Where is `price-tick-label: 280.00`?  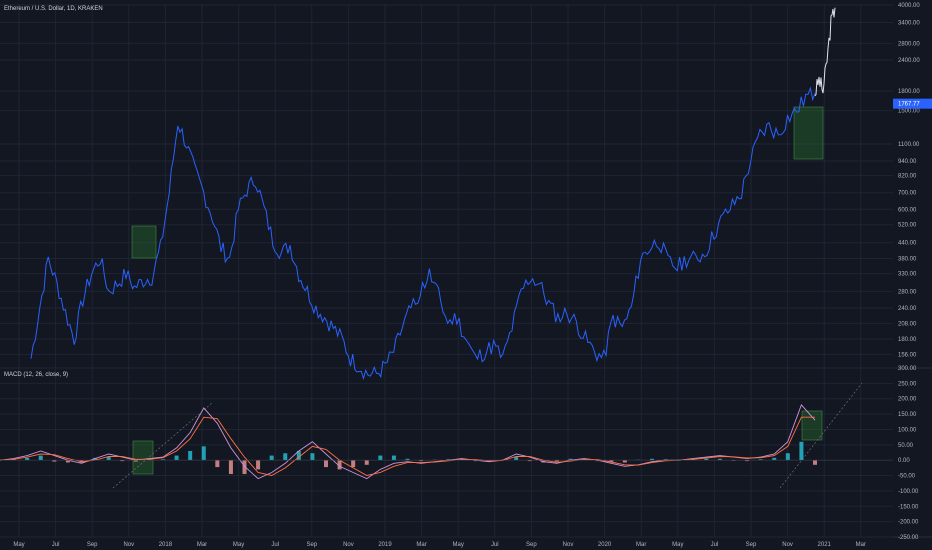 price-tick-label: 280.00 is located at coordinates (907, 292).